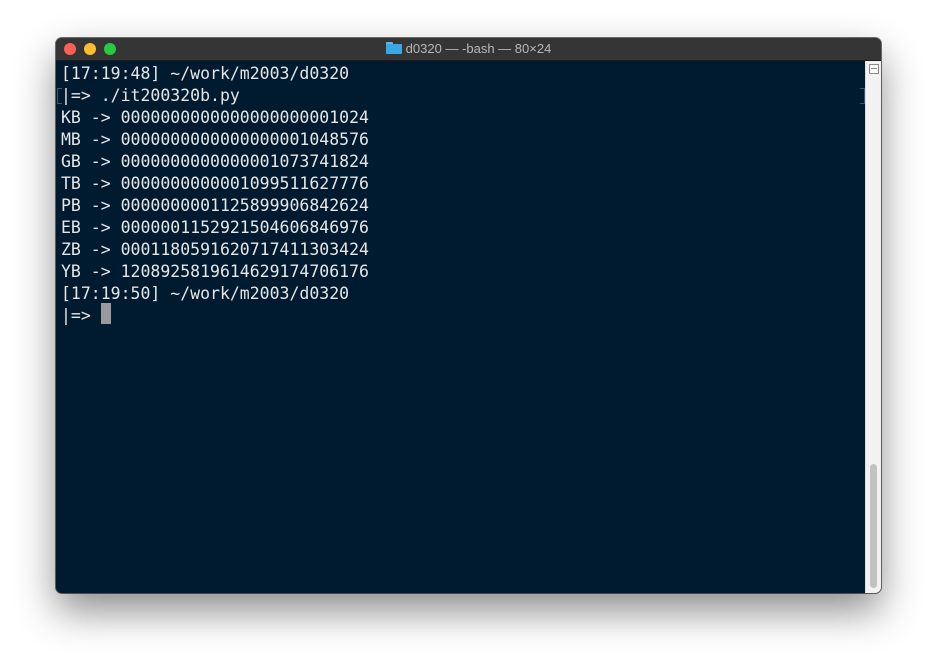 The height and width of the screenshot is (667, 937). I want to click on terminal-line-kb: KB -> 0000000000000000000001024, so click(215, 117).